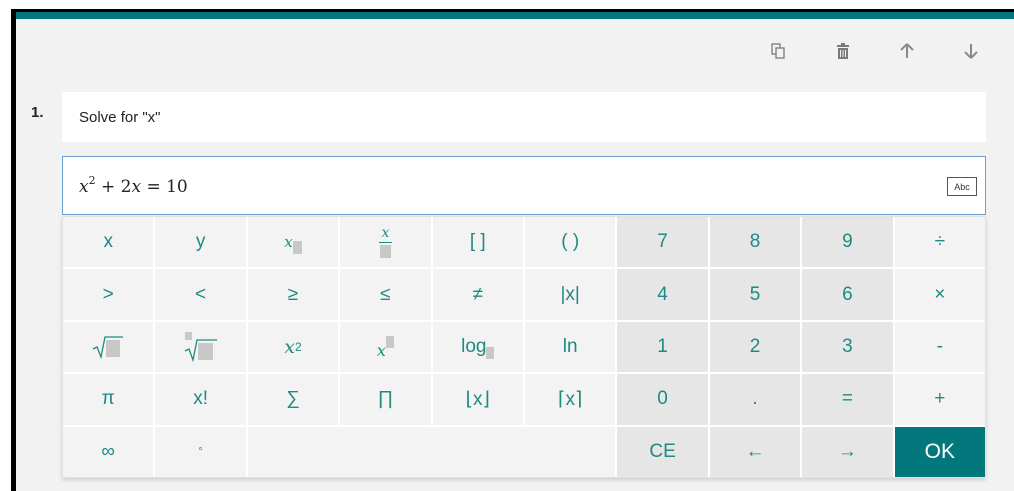 This screenshot has width=1014, height=491. What do you see at coordinates (477, 242) in the screenshot?
I see `key-brackets: [ ]` at bounding box center [477, 242].